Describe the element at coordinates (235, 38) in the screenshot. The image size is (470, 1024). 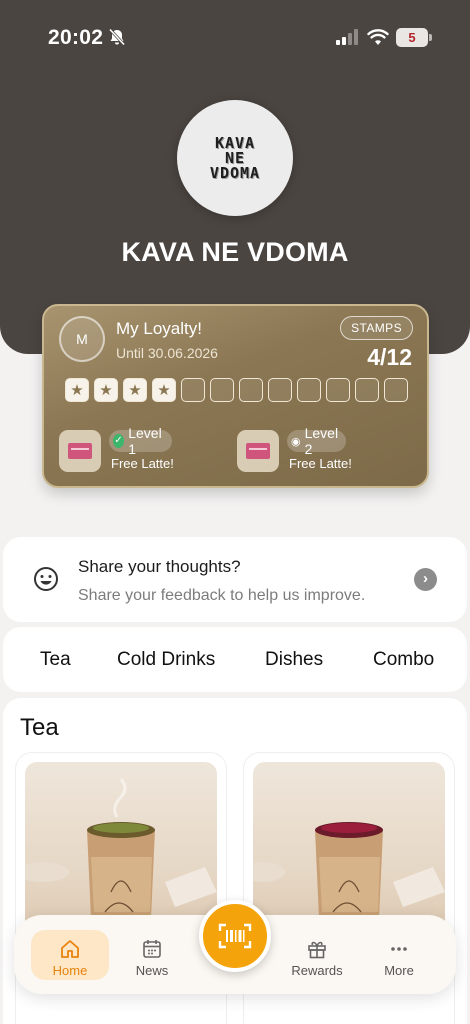
I see `status-bar: 20:02 5` at that location.